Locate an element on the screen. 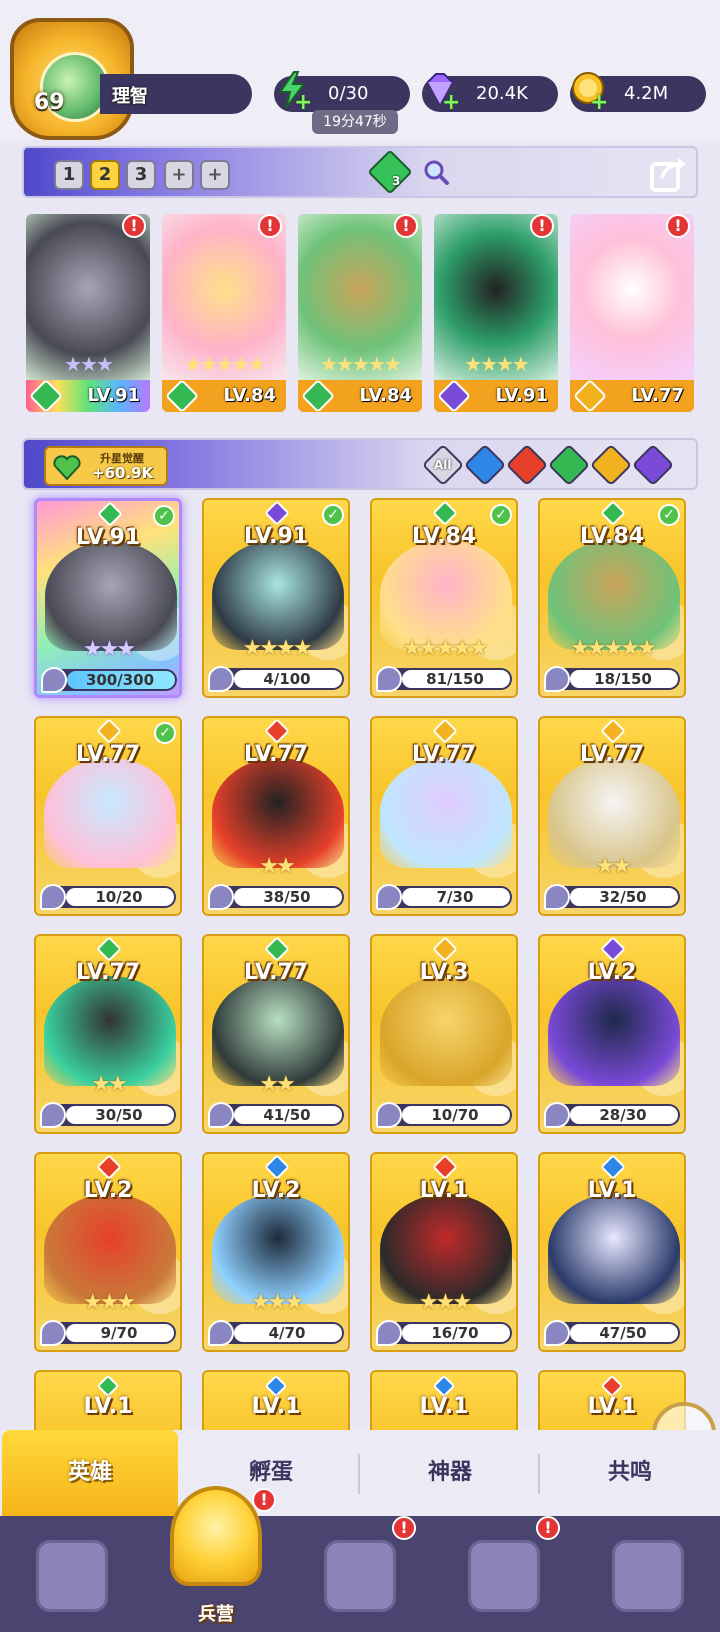 The width and height of the screenshot is (720, 1632). nav-book: ! is located at coordinates (360, 1574).